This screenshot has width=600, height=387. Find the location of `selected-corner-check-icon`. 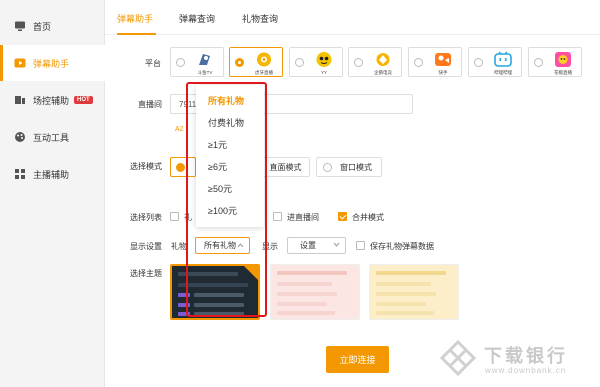

selected-corner-check-icon is located at coordinates (251, 273).